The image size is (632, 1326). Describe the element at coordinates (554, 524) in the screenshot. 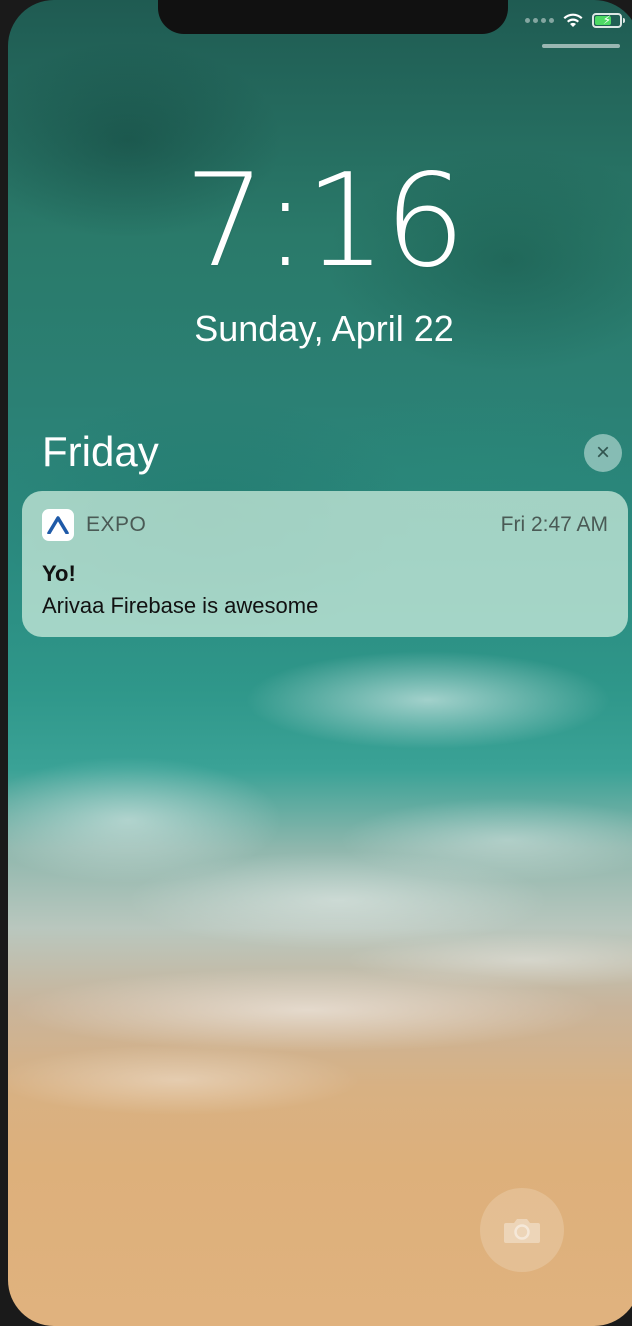

I see `notification-time: Fri 2:47 AM` at that location.